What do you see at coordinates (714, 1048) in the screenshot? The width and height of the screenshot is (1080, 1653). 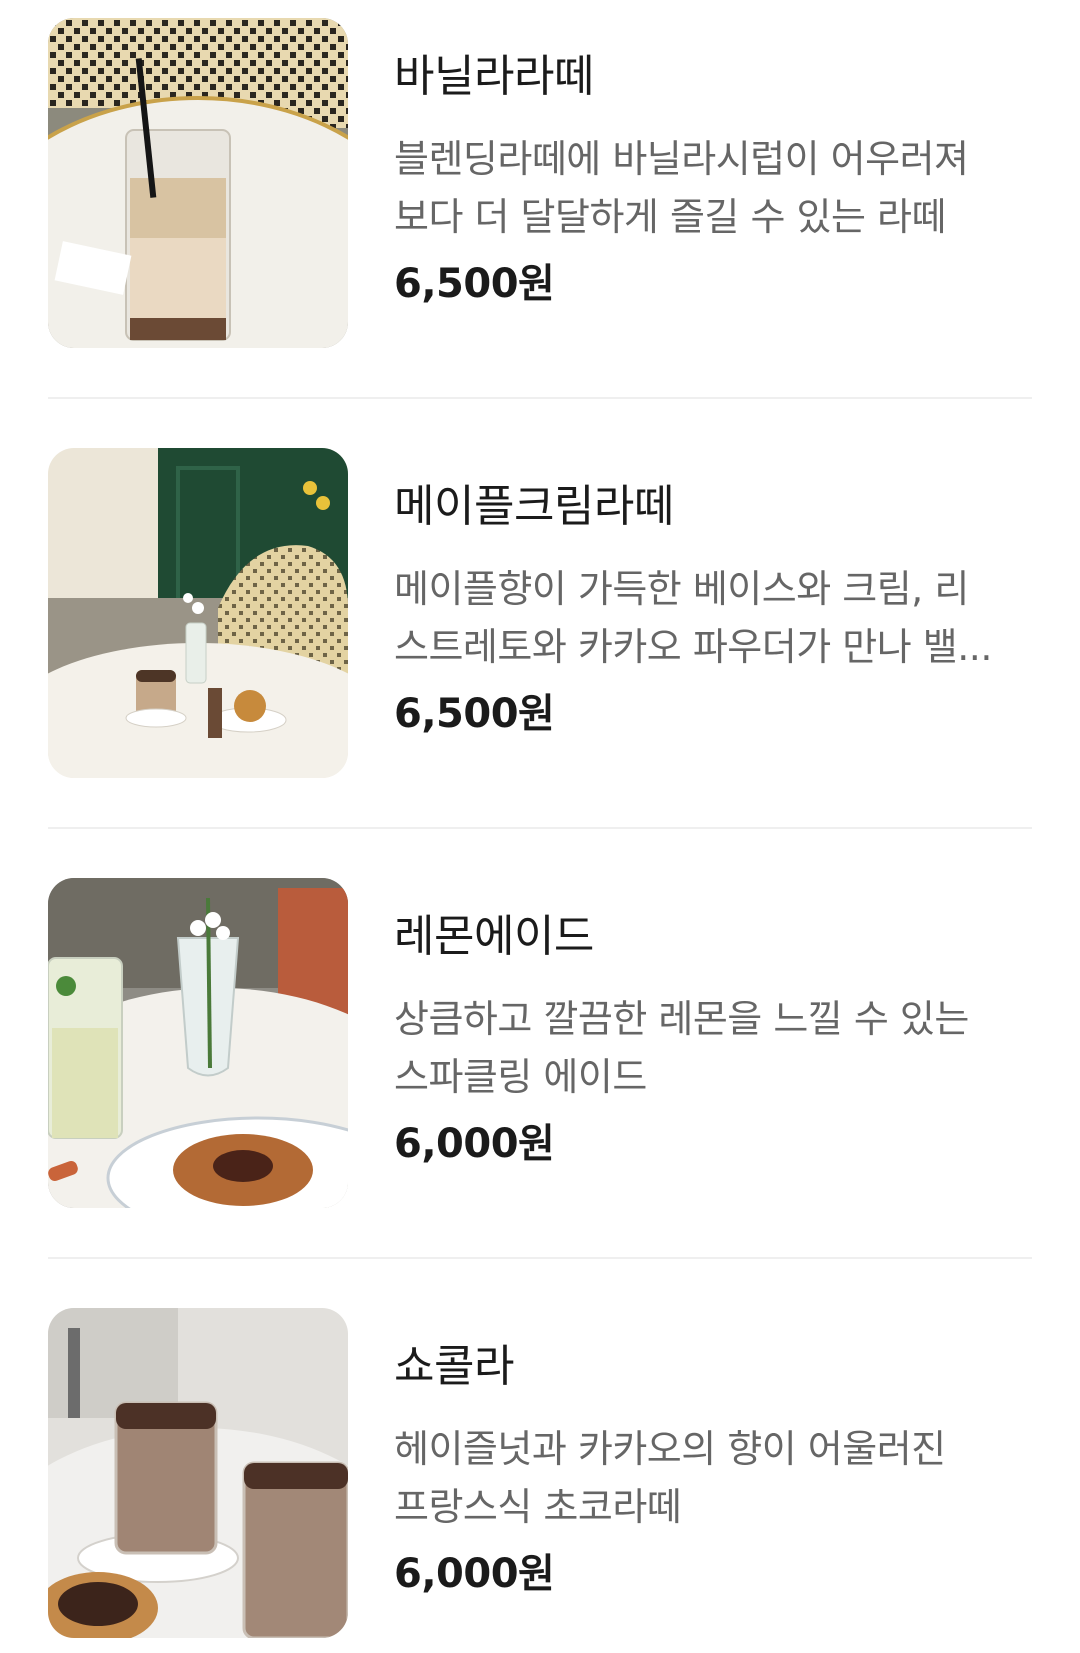 I see `menu-item-description: 상큼하고 깔끔한 레몬을 느낄 수 있는 스파클링 에이드` at bounding box center [714, 1048].